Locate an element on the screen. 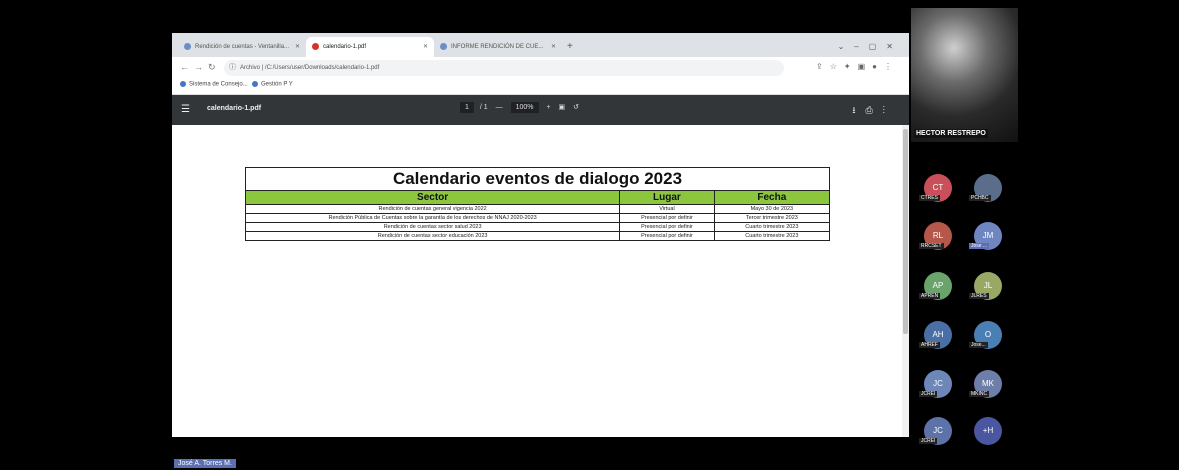  menu-icon: ☰ is located at coordinates (185, 109).